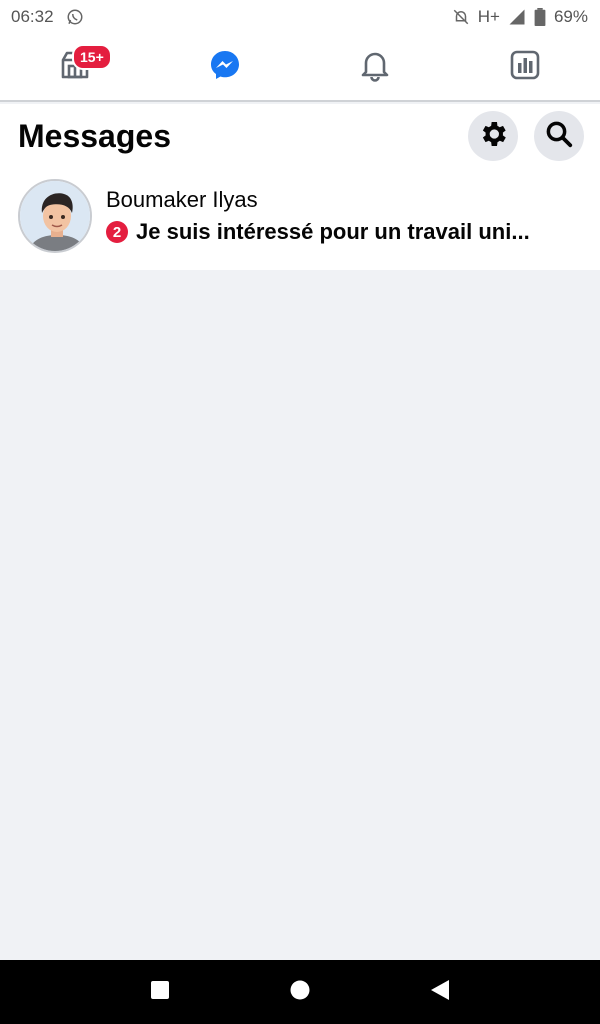 The image size is (600, 1024). I want to click on tab-home: 15+, so click(75, 67).